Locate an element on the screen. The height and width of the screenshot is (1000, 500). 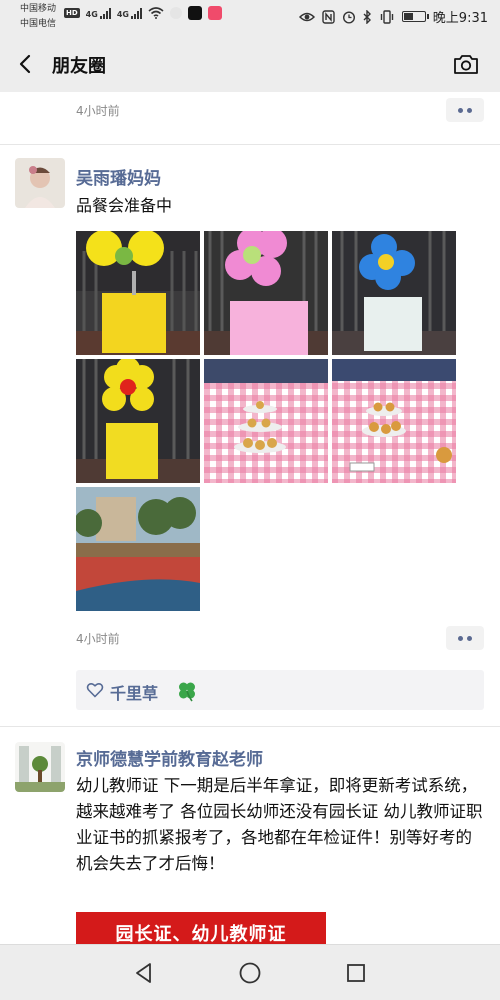
prev-post-footer: 4小时前 is located at coordinates (250, 111).